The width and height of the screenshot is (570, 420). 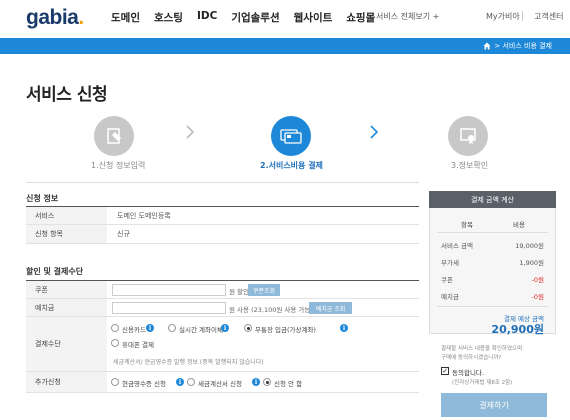 What do you see at coordinates (255, 17) in the screenshot?
I see `nav-enterprise: 기업솔루션` at bounding box center [255, 17].